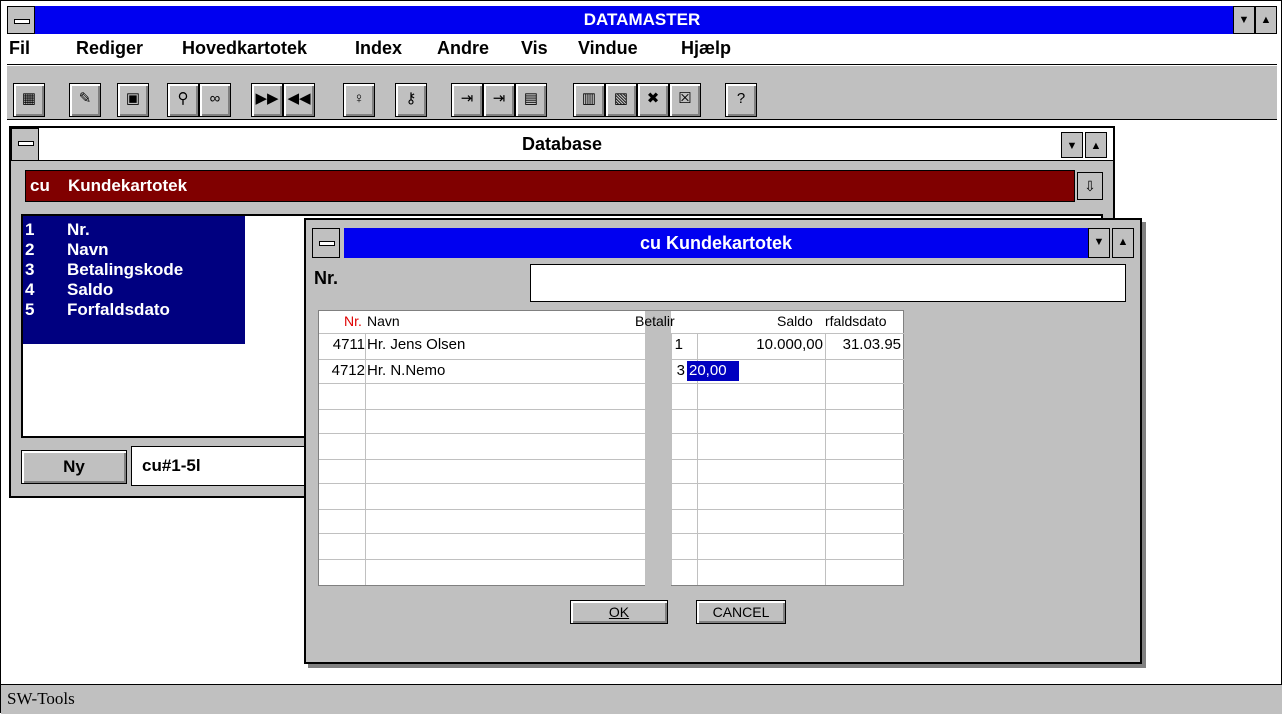 This screenshot has width=1282, height=714. I want to click on menu-hovedkartotek: Hovedkartotek, so click(244, 48).